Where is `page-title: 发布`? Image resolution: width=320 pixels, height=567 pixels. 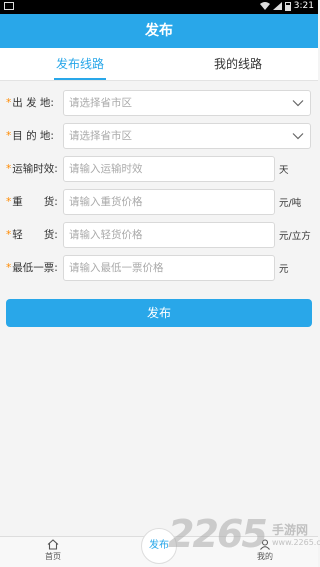
page-title: 发布 is located at coordinates (159, 31).